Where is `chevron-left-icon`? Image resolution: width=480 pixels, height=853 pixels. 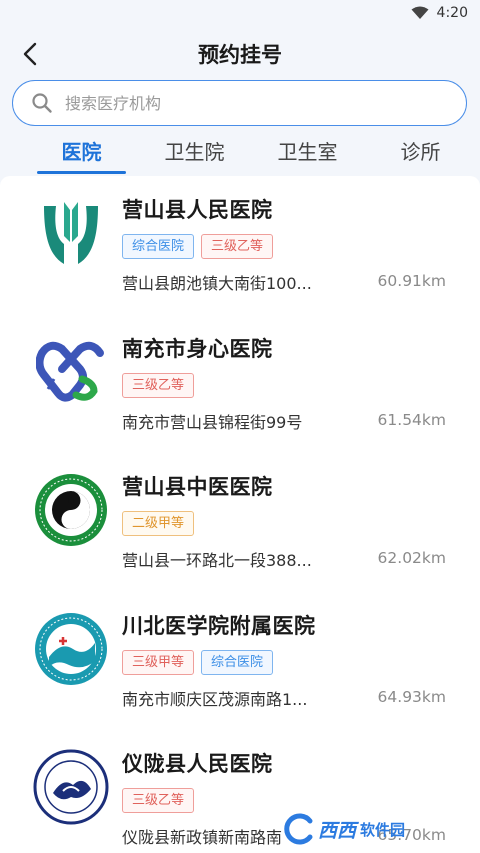 chevron-left-icon is located at coordinates (30, 54).